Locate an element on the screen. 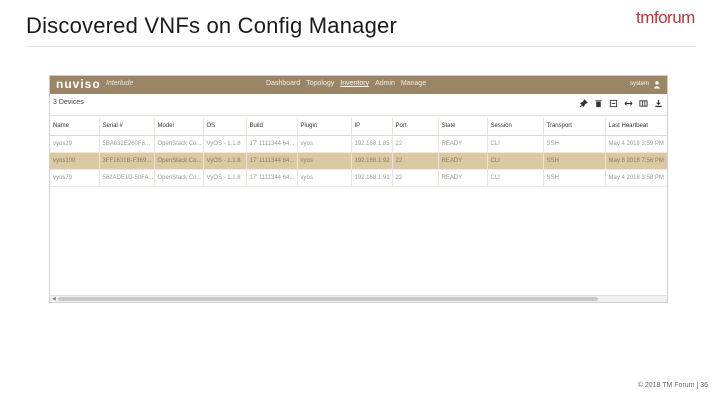  trash-icon is located at coordinates (598, 103).